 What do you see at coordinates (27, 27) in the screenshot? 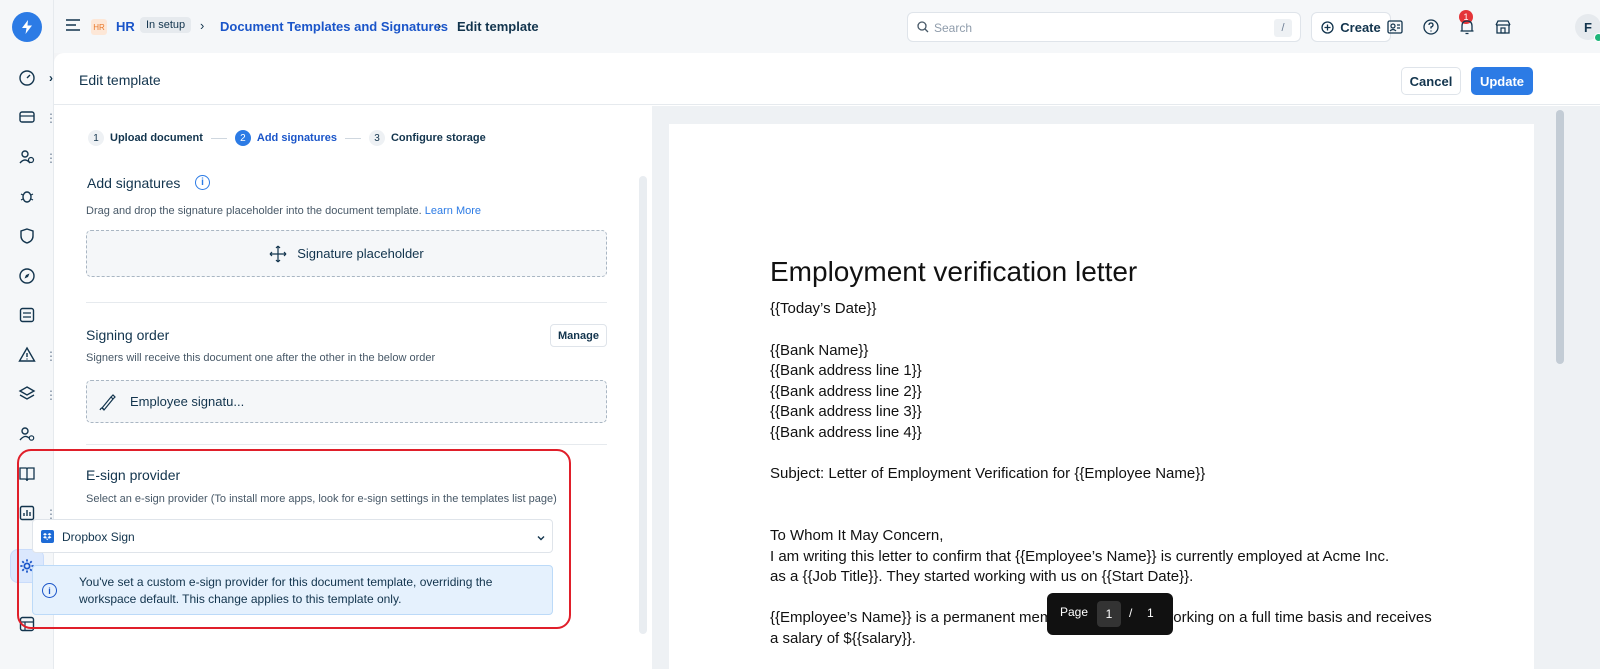
I see `app-logo-icon` at bounding box center [27, 27].